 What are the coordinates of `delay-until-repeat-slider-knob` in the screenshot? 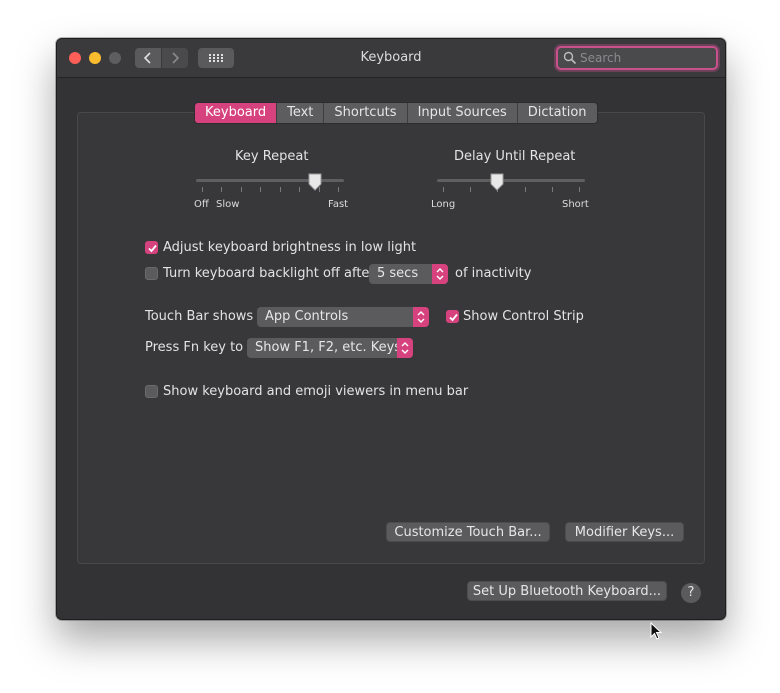 It's located at (497, 182).